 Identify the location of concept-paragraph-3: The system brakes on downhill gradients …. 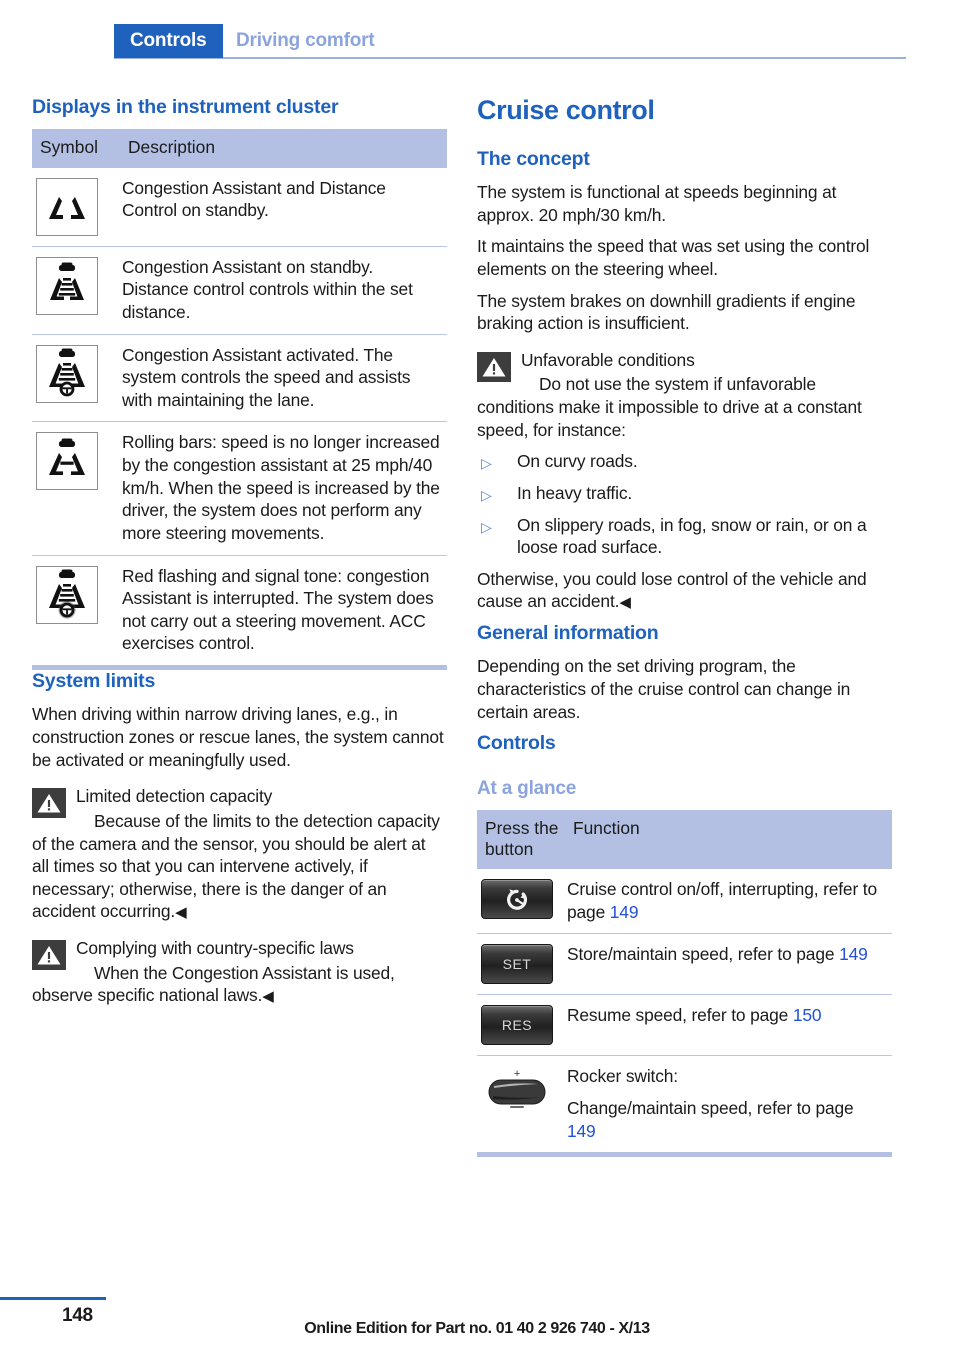
(666, 312).